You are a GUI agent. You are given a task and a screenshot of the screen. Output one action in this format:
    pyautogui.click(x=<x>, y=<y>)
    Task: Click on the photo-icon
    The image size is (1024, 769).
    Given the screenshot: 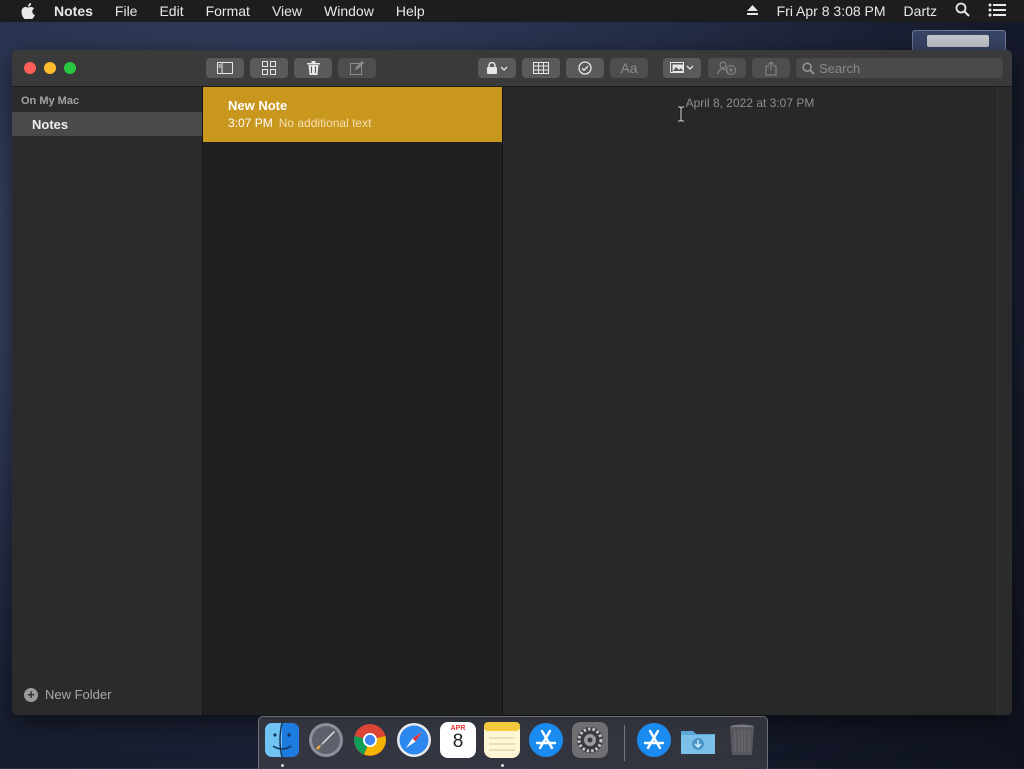 What is the action you would take?
    pyautogui.click(x=682, y=67)
    